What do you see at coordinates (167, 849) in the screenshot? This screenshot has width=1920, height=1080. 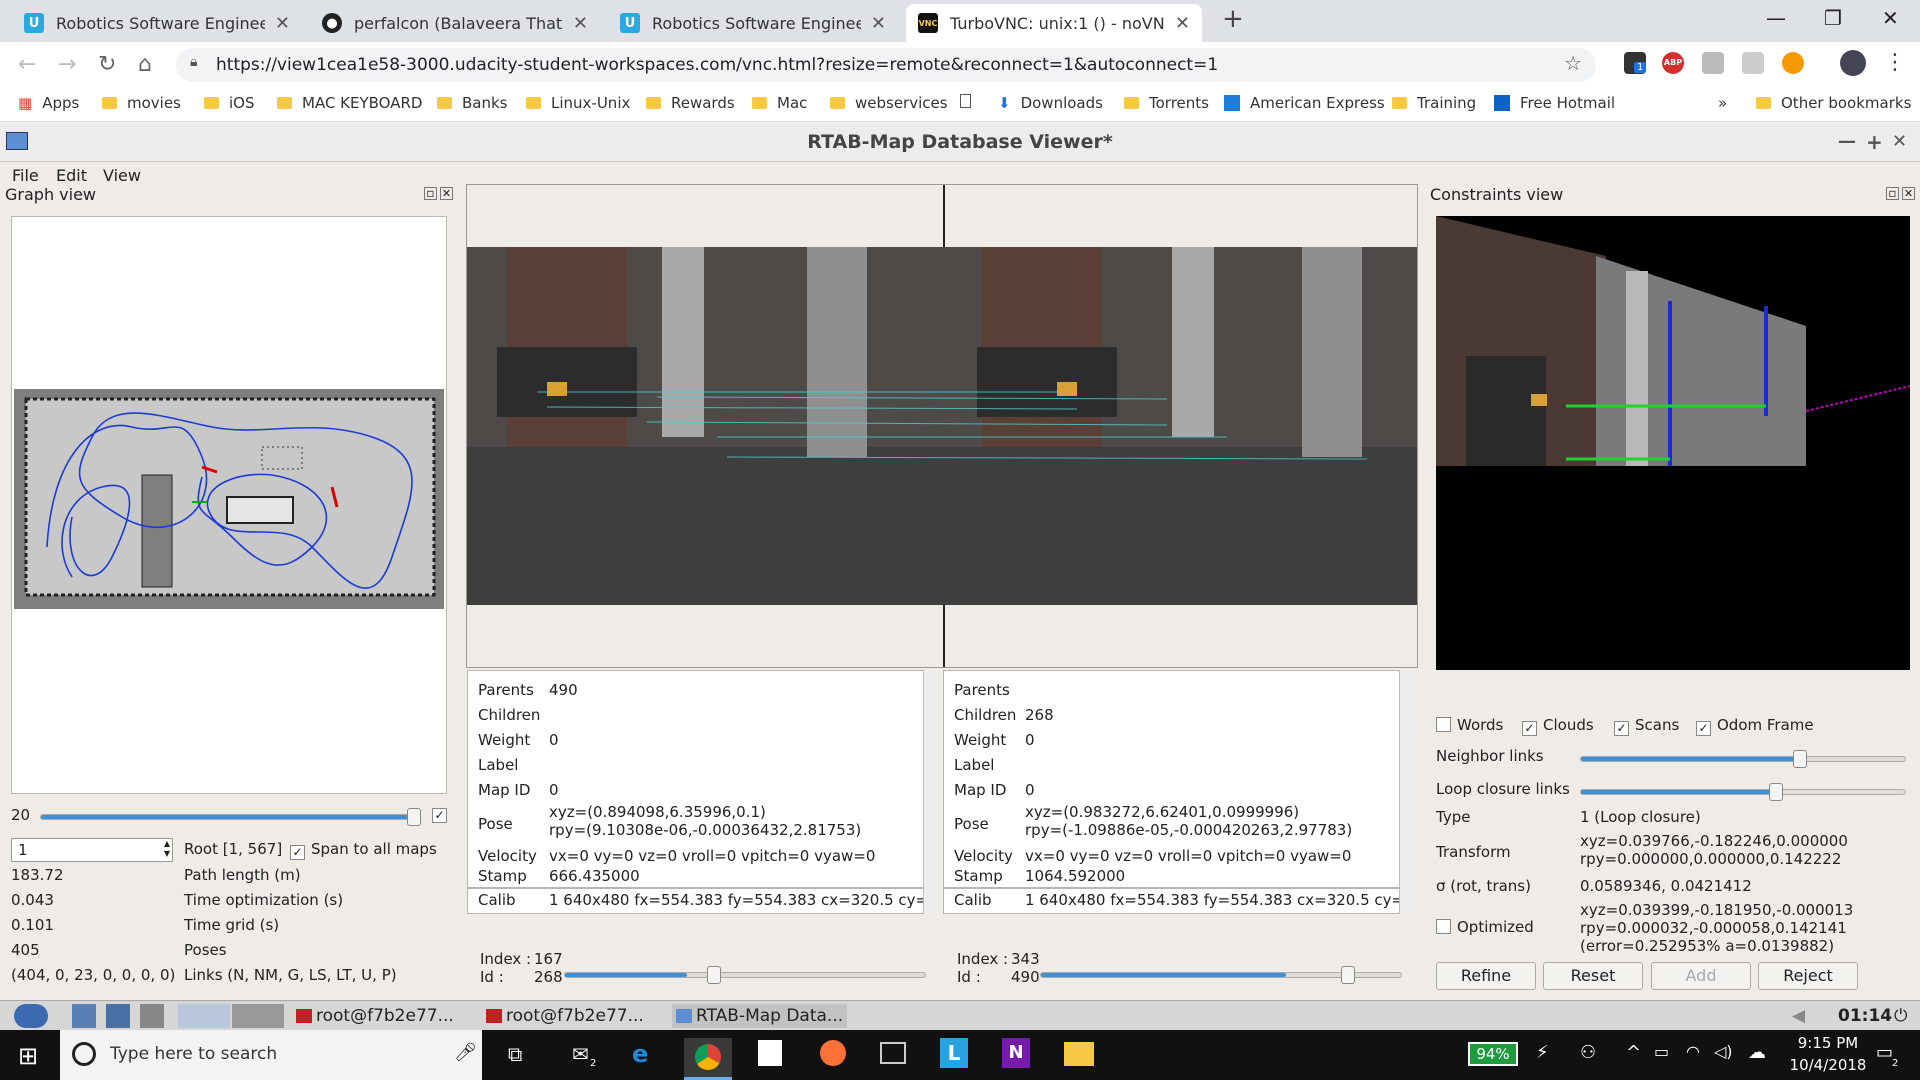 I see `spin-arrows-icon: ▲ ▼` at bounding box center [167, 849].